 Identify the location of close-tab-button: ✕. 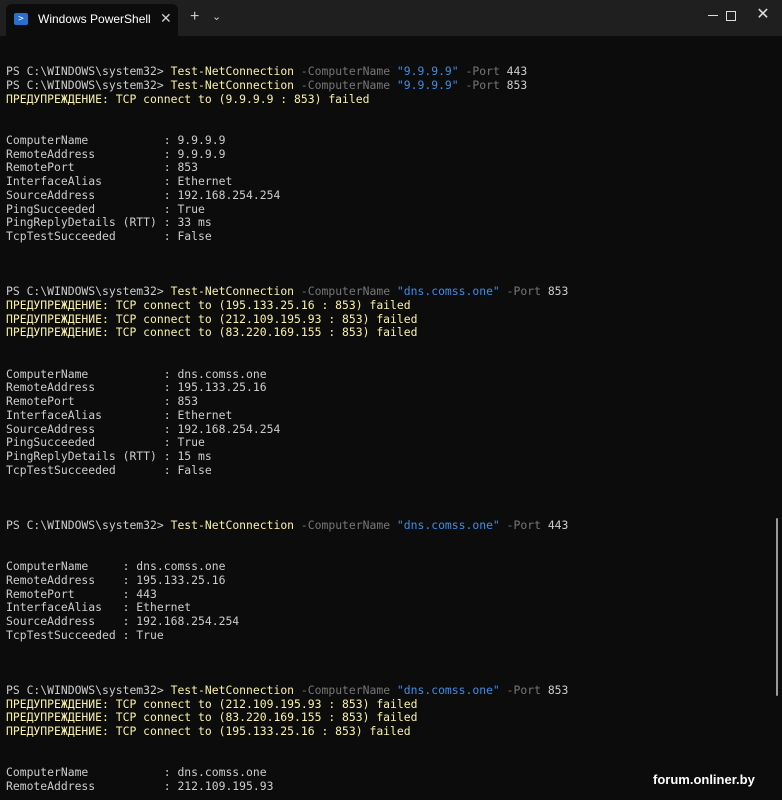
(166, 18).